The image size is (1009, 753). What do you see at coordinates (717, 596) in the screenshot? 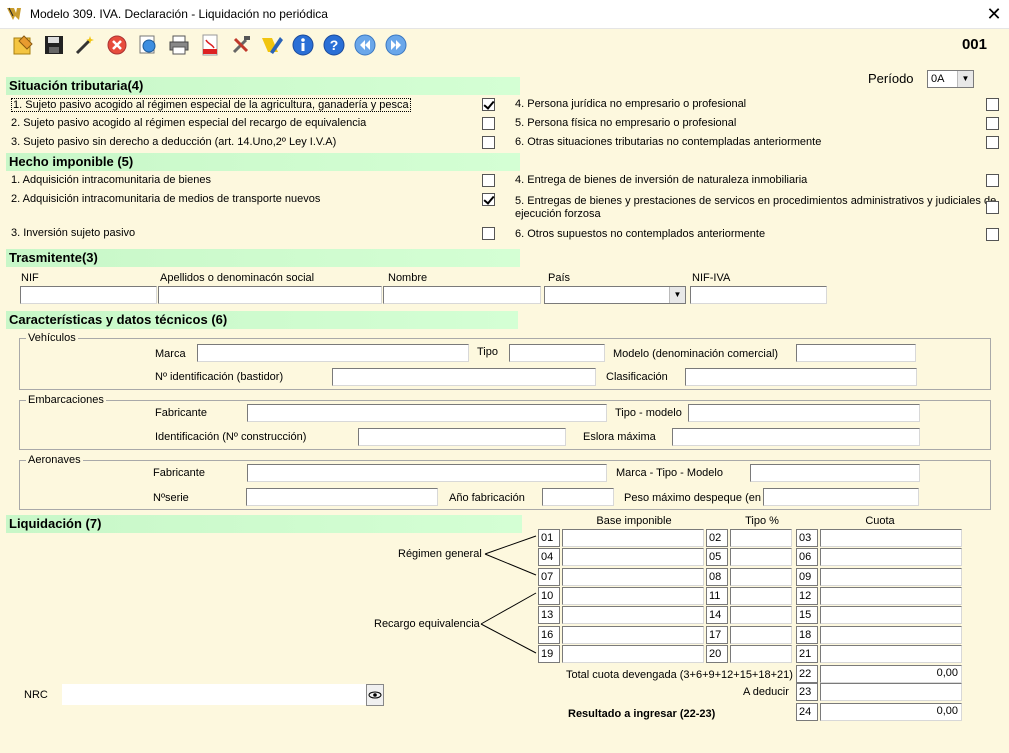
I see `casilla-code: 11` at bounding box center [717, 596].